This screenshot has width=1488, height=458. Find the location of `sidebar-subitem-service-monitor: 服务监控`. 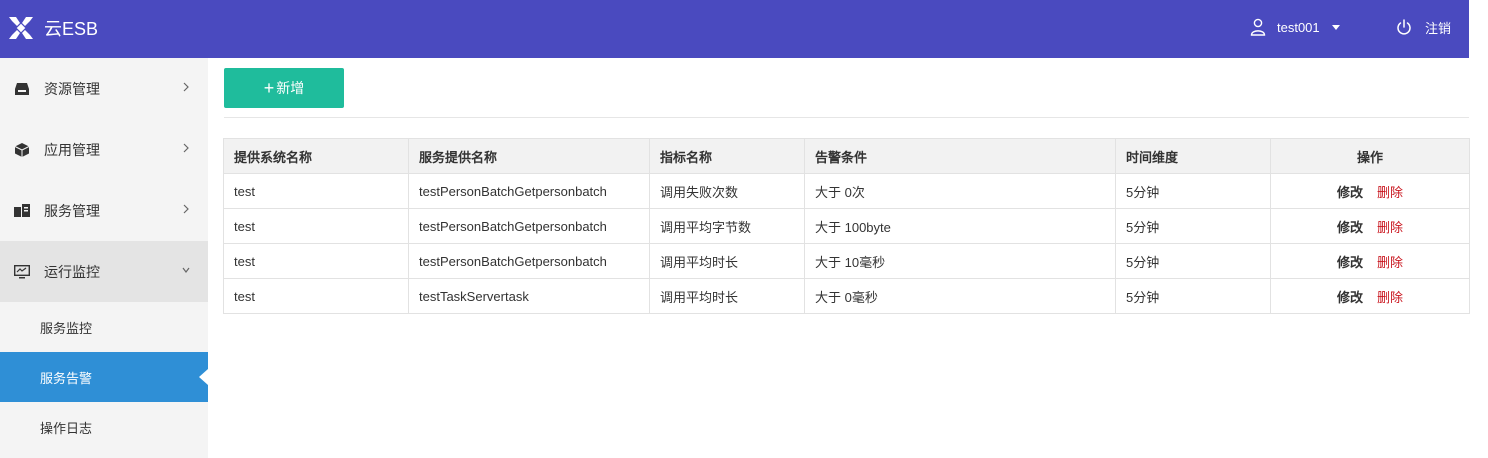

sidebar-subitem-service-monitor: 服务监控 is located at coordinates (104, 327).